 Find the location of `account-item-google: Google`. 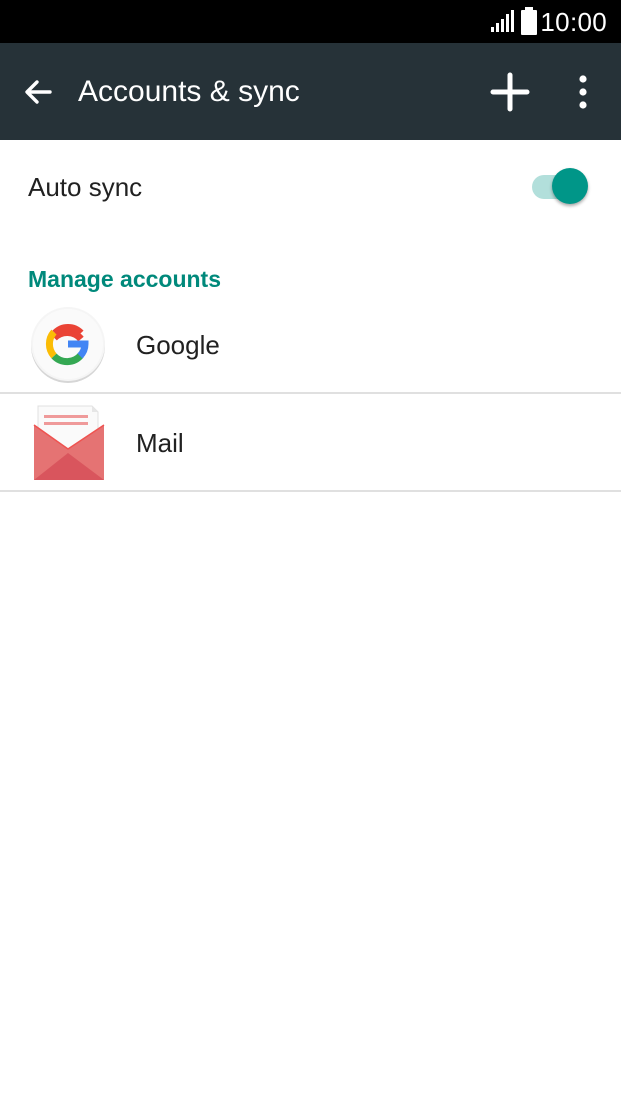

account-item-google: Google is located at coordinates (310, 345).